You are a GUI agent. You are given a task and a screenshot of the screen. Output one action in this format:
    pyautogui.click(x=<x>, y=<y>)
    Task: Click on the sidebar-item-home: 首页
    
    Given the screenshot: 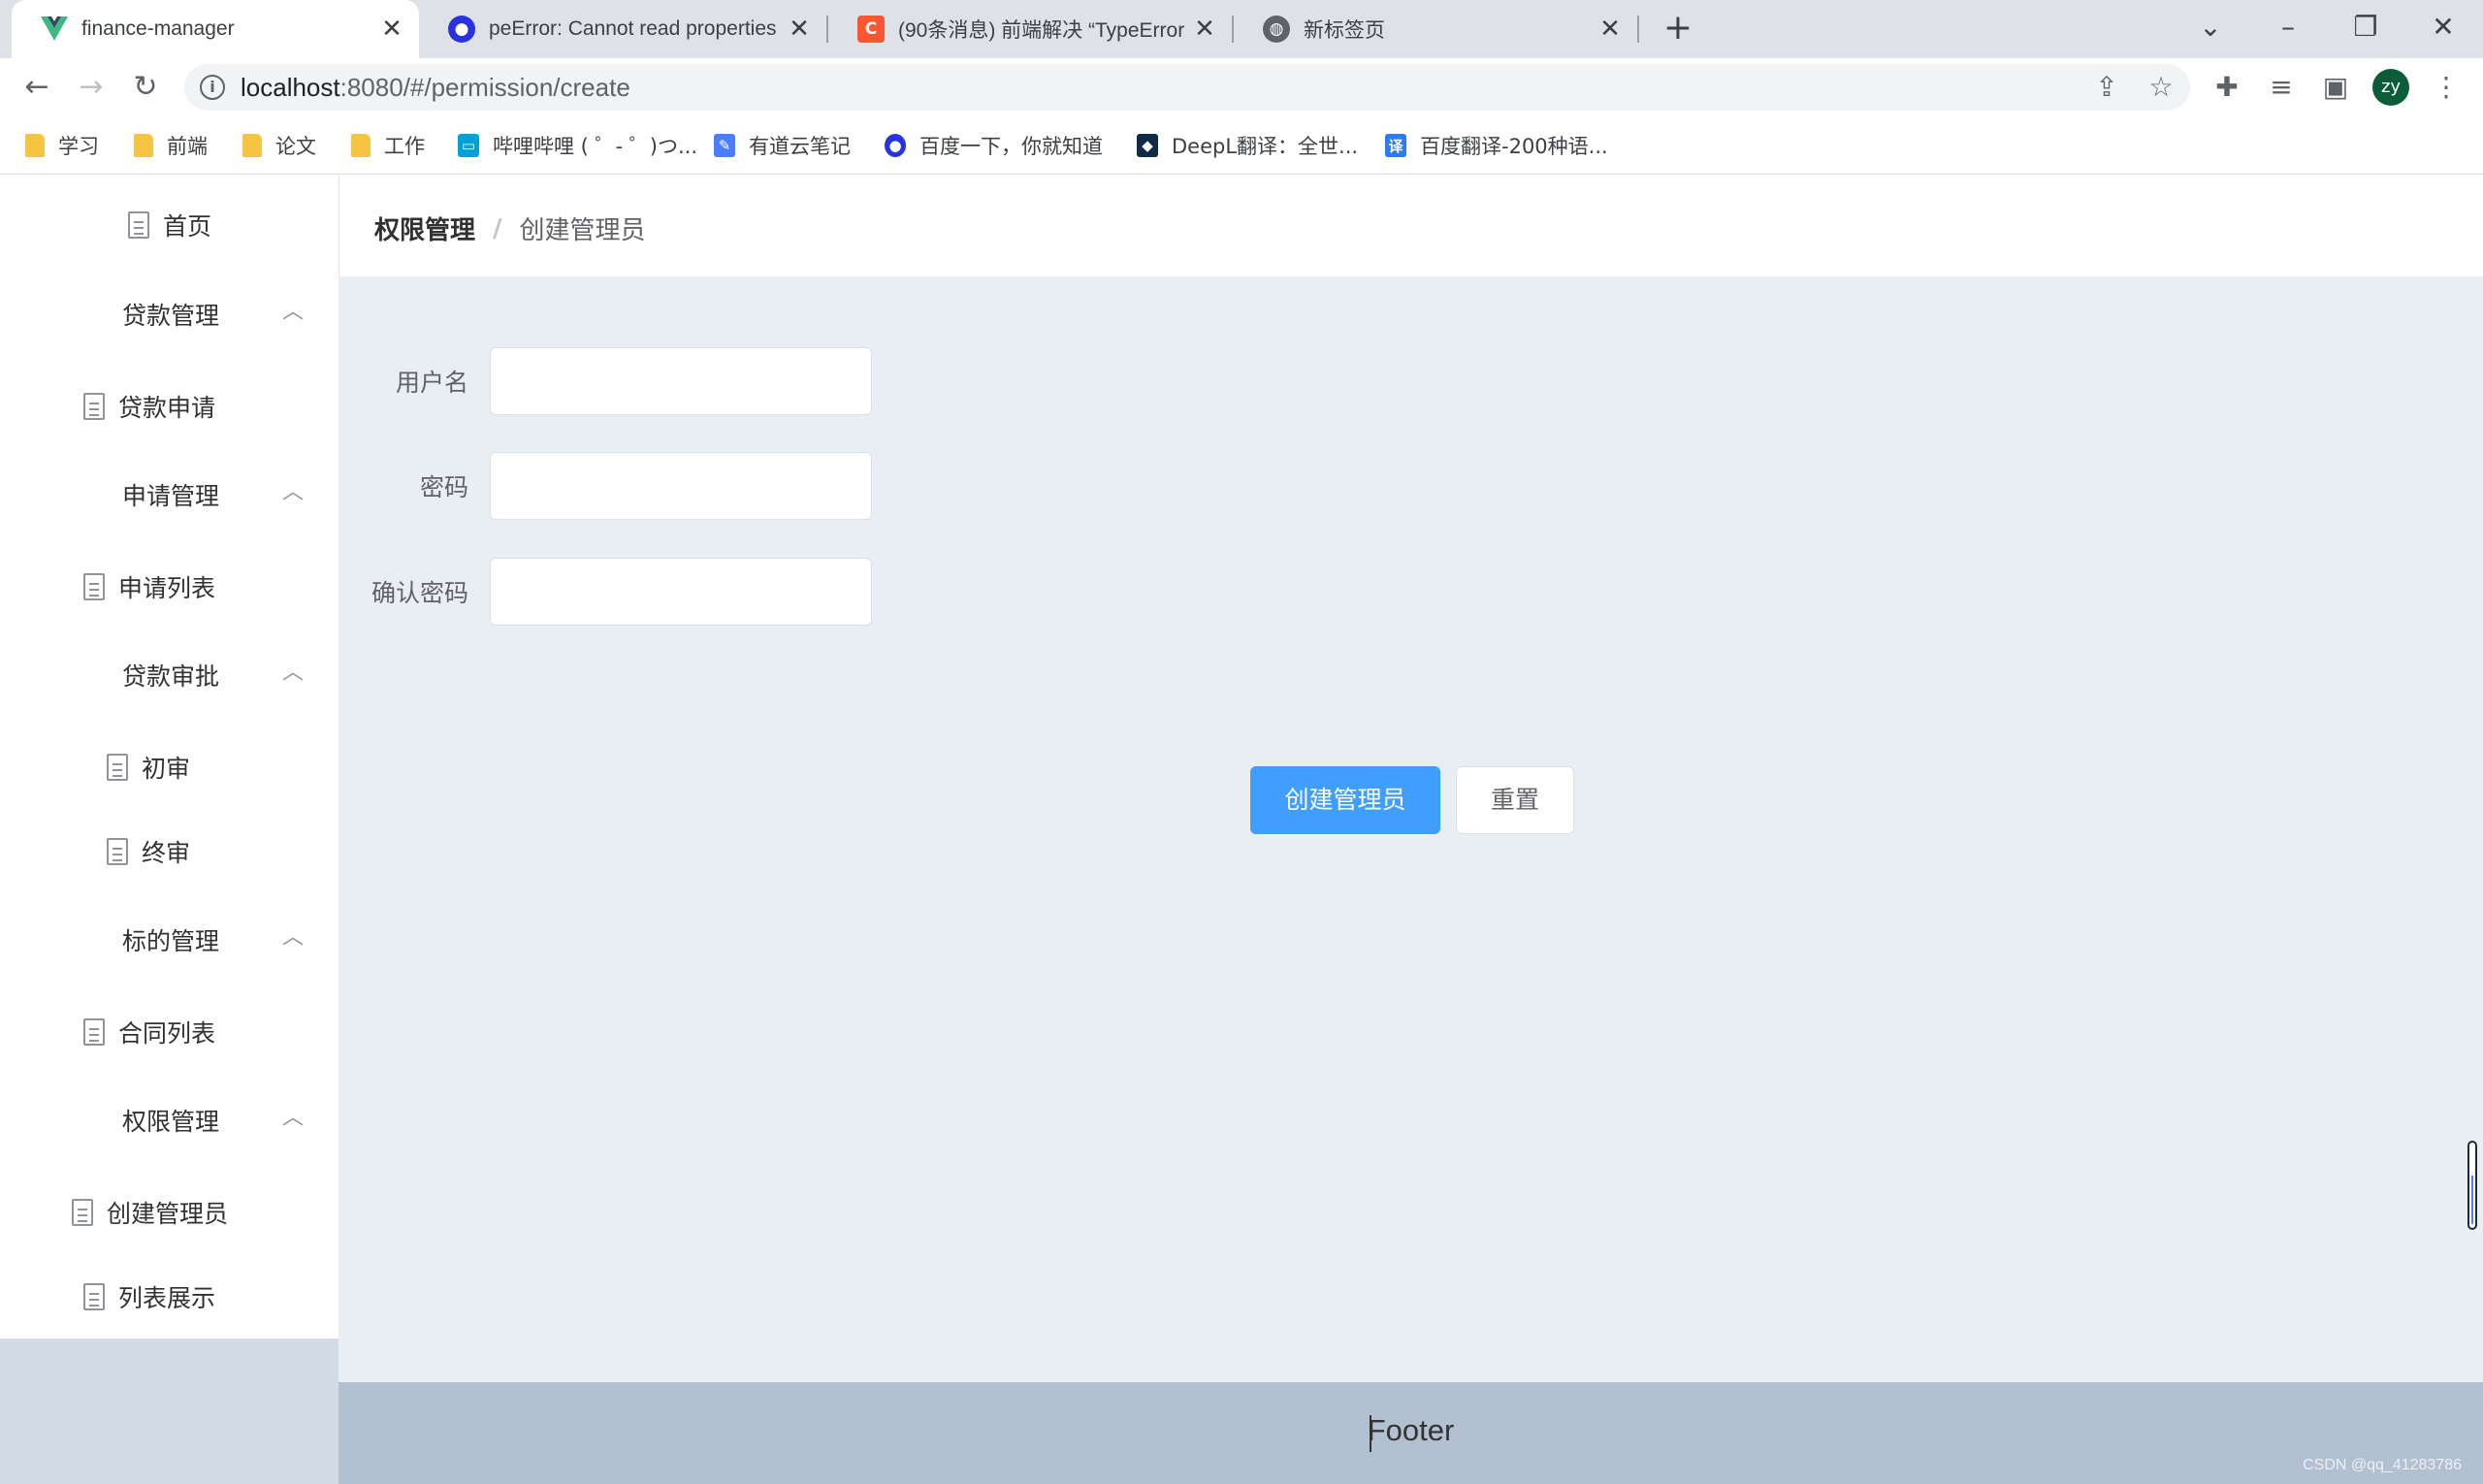 What is the action you would take?
    pyautogui.click(x=170, y=225)
    